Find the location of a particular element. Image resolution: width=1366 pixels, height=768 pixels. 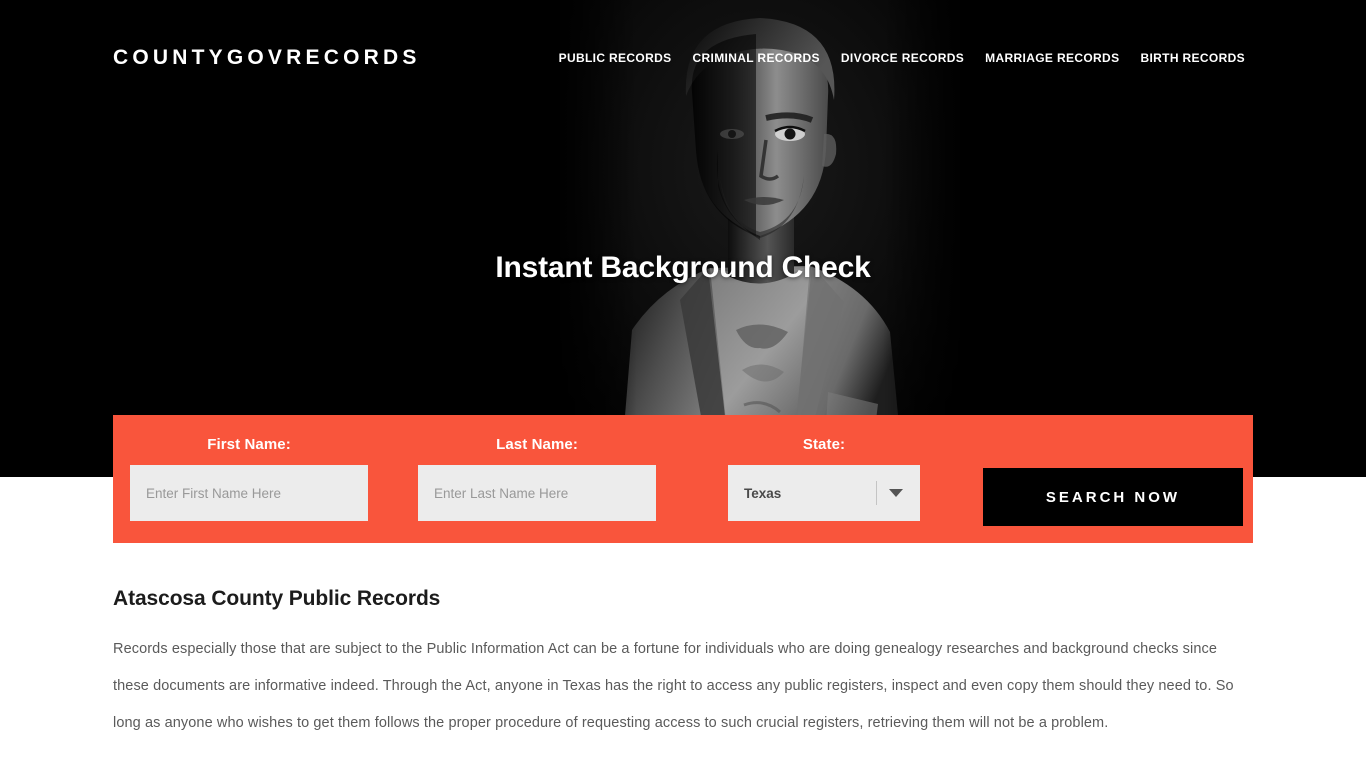

nav-item-birth-records: BIRTH RECORDS is located at coordinates (1192, 58).